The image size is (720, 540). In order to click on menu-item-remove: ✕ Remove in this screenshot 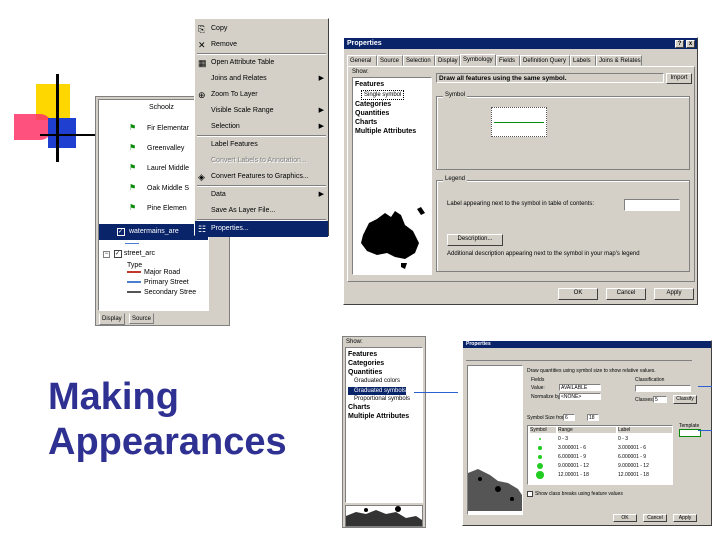, I will do `click(261, 45)`.